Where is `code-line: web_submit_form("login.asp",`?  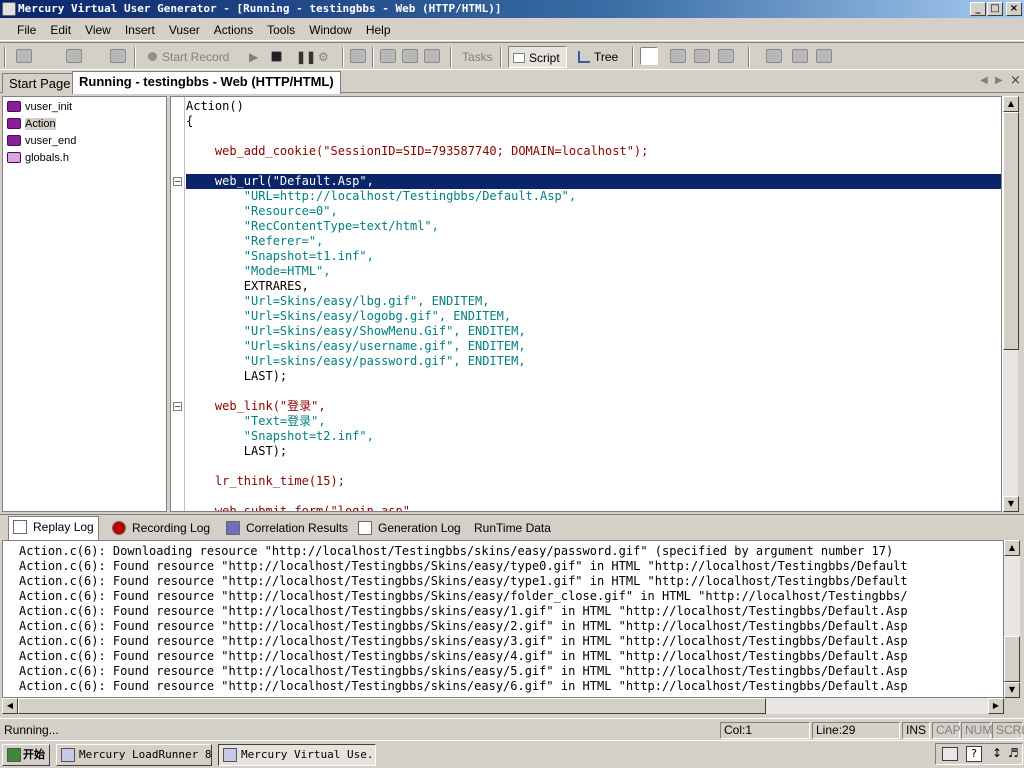 code-line: web_submit_form("login.asp", is located at coordinates (302, 508).